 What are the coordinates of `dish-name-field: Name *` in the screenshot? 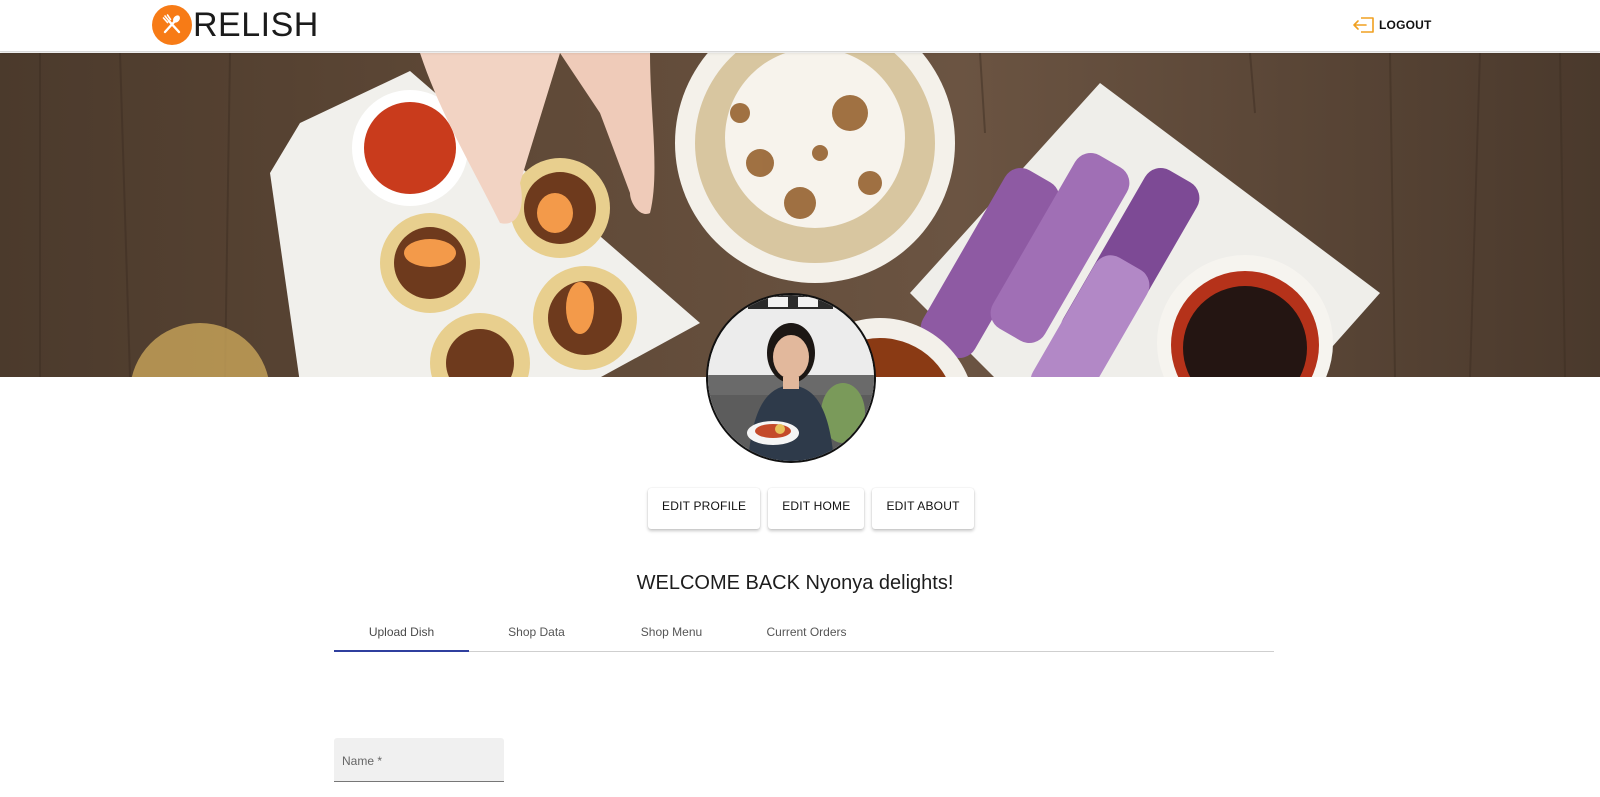 It's located at (419, 760).